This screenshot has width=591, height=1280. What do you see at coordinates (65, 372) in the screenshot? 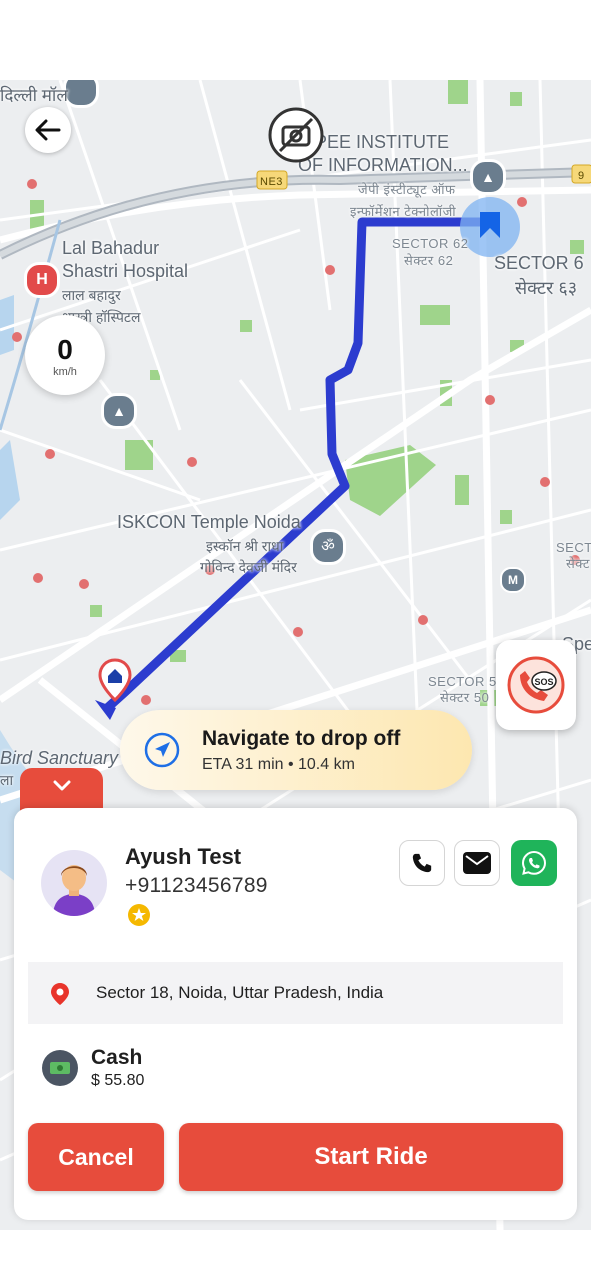
I see `speed-unit: km/h` at bounding box center [65, 372].